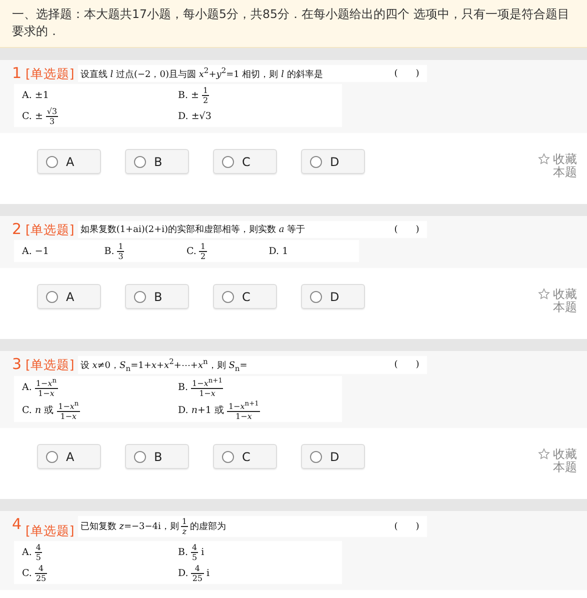 The image size is (587, 598). Describe the element at coordinates (40, 387) in the screenshot. I see `choice-text: A. 1−x$^{n}$ 1−x` at that location.